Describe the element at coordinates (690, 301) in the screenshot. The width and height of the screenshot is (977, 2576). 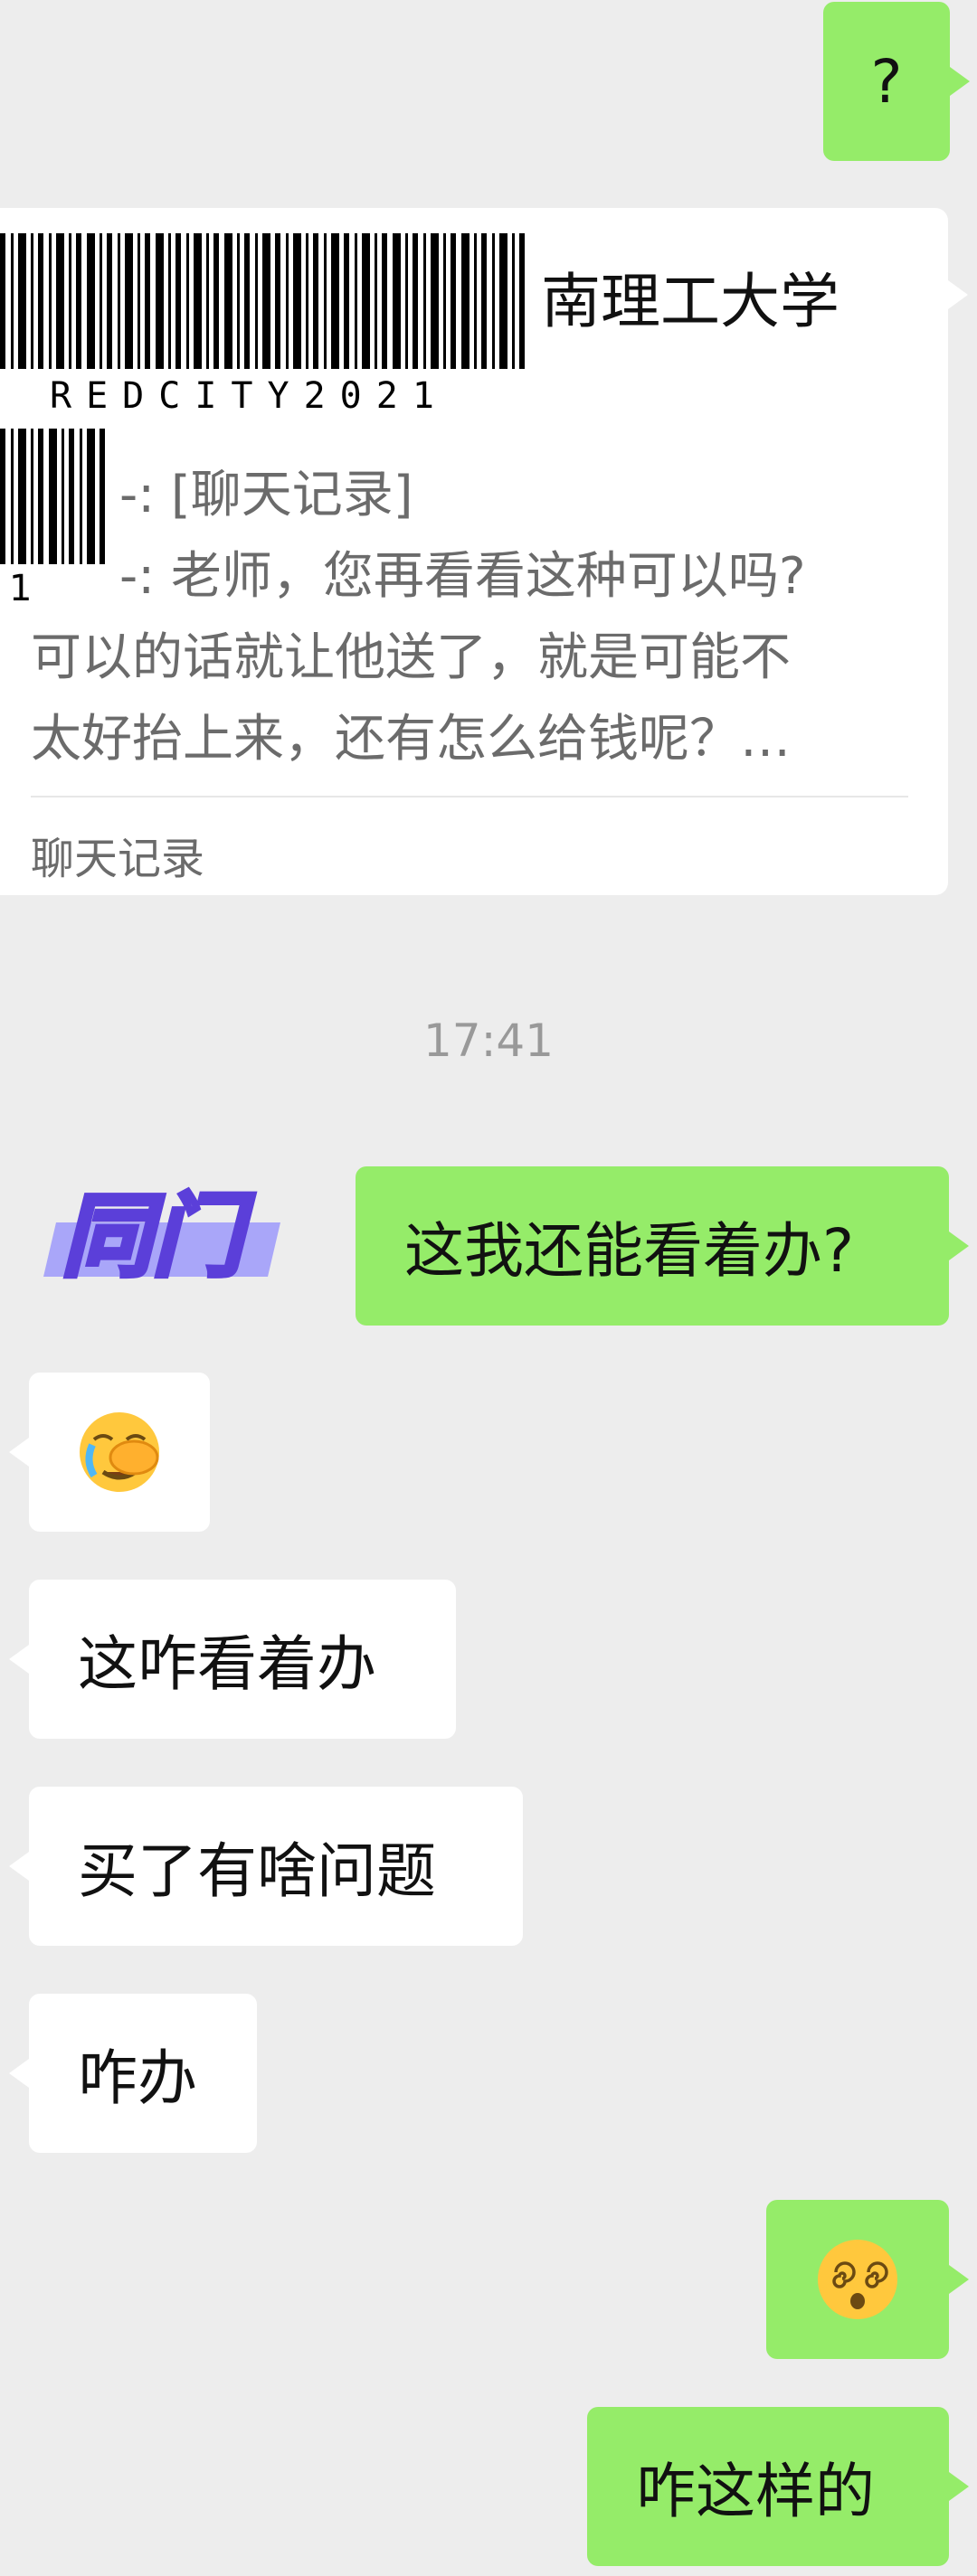
I see `card-title: 南理工大学` at that location.